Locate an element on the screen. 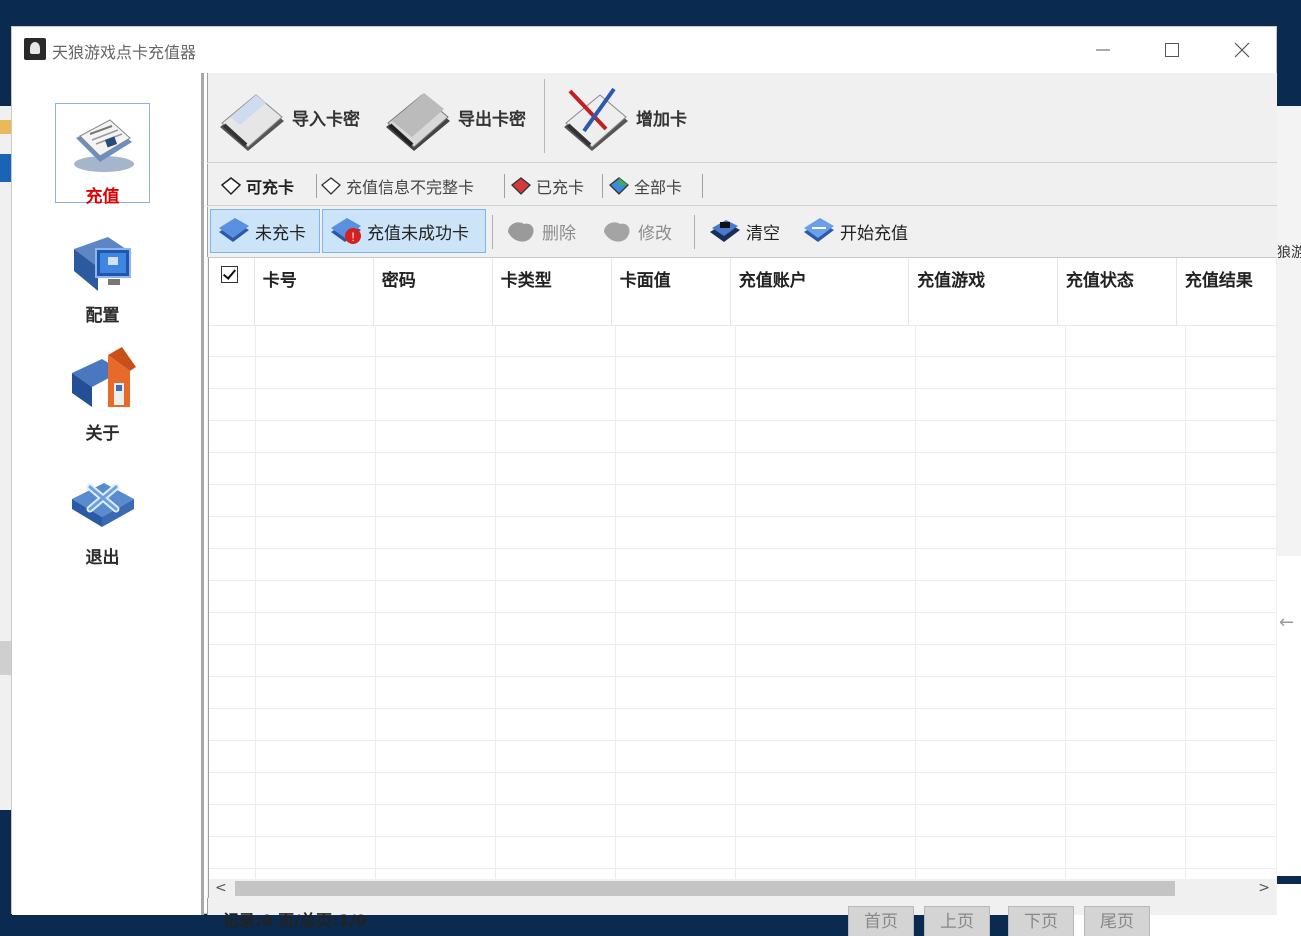  tab-all-cards: 全部卡 is located at coordinates (645, 186).